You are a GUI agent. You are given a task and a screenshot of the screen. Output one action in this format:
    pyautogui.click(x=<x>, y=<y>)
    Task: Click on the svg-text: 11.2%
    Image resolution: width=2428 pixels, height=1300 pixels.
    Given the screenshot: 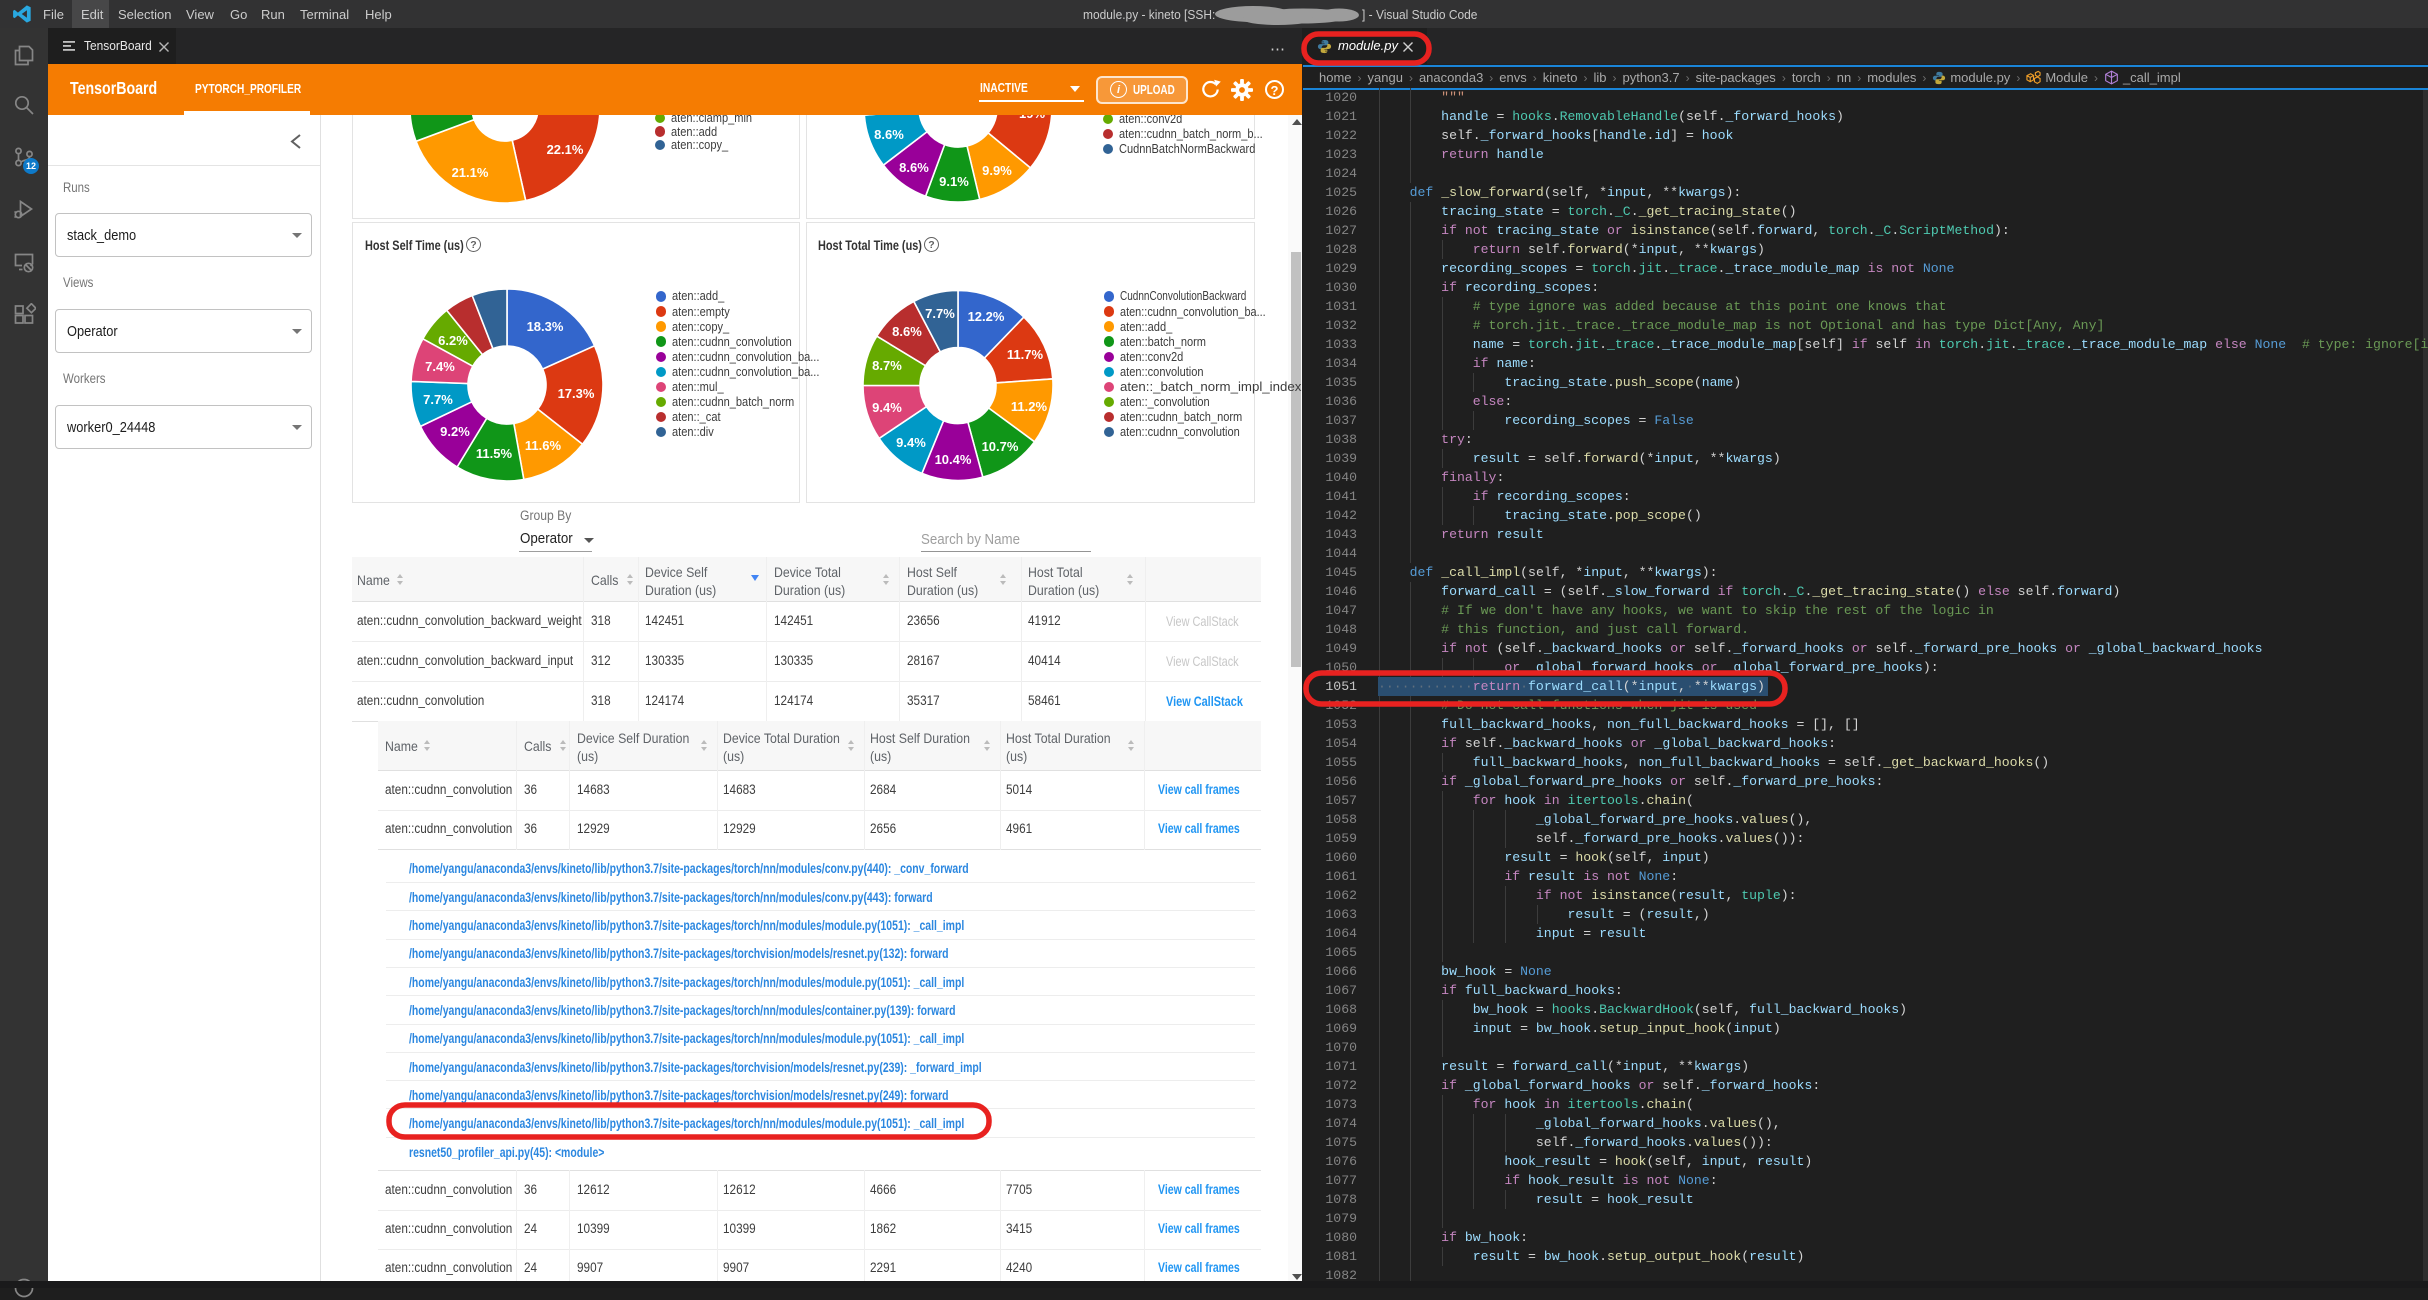 What is the action you would take?
    pyautogui.click(x=1029, y=406)
    